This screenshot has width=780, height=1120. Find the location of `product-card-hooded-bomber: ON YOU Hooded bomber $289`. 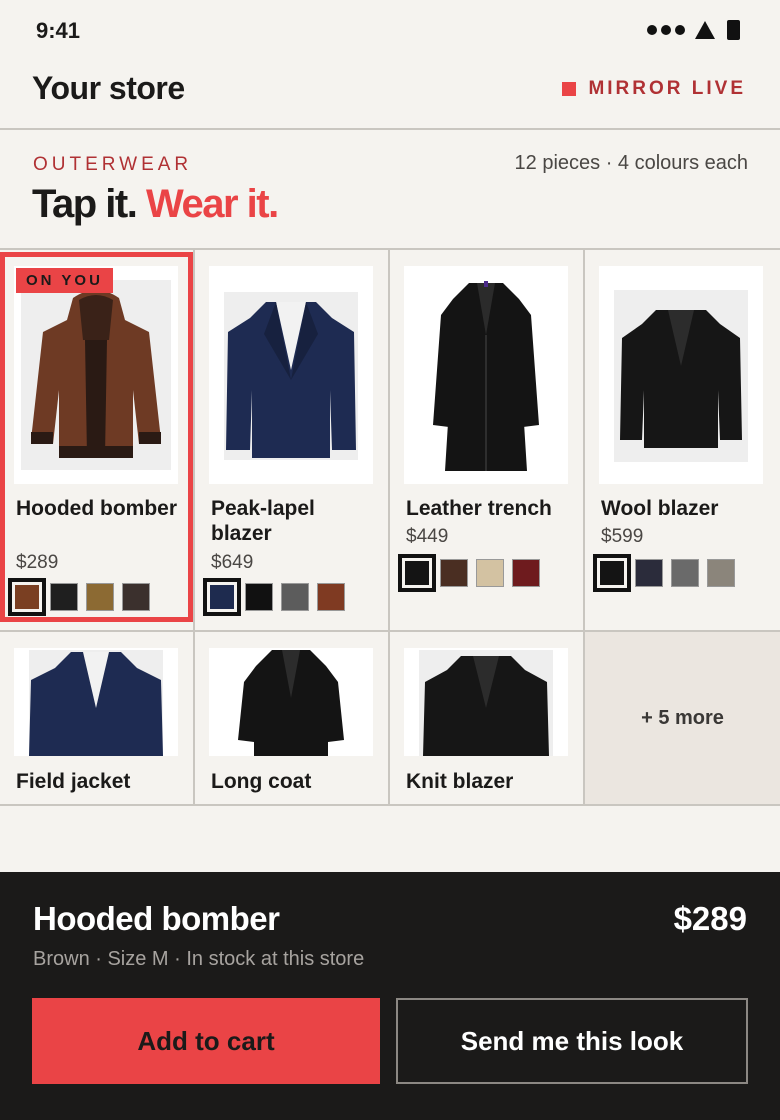

product-card-hooded-bomber: ON YOU Hooded bomber $289 is located at coordinates (97, 440).